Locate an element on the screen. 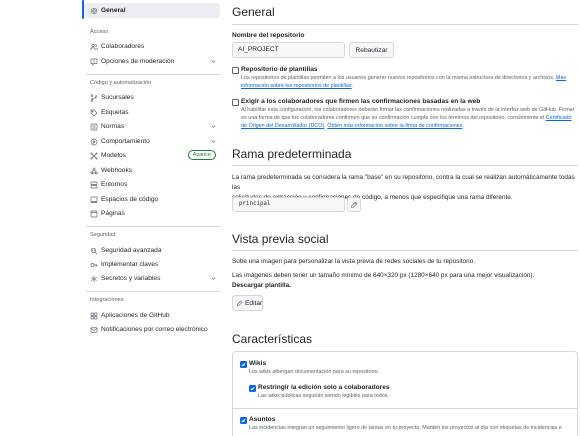  sidebar-item-label: Aplicaciones de GitHub is located at coordinates (135, 315).